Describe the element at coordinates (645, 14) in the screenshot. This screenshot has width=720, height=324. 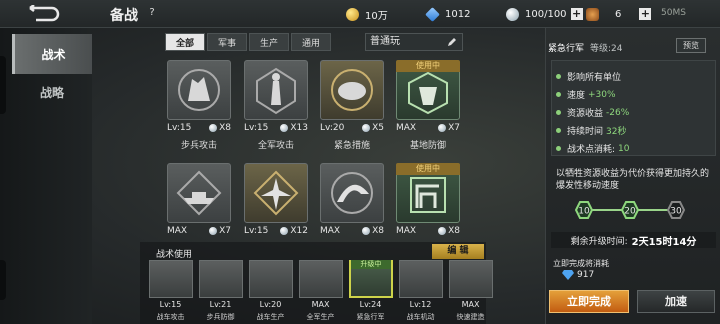
I see `add-medal-button: +` at that location.